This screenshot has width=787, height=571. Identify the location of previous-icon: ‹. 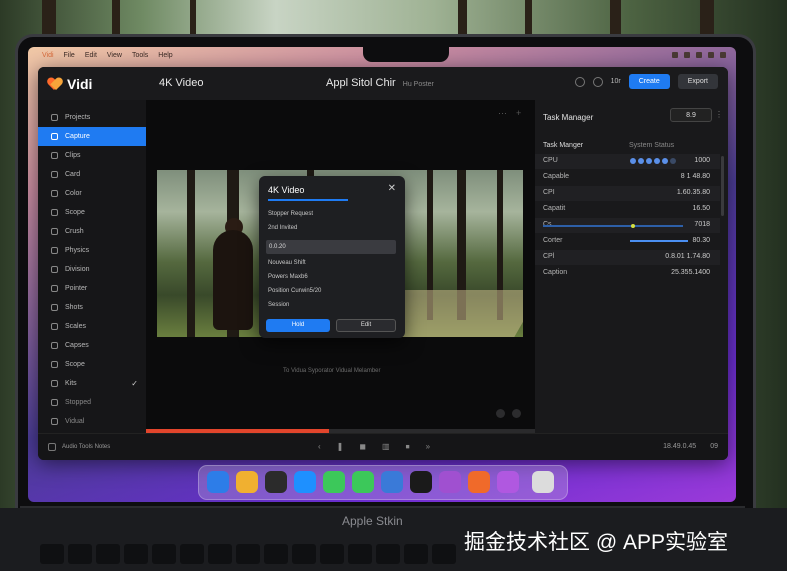
(319, 447).